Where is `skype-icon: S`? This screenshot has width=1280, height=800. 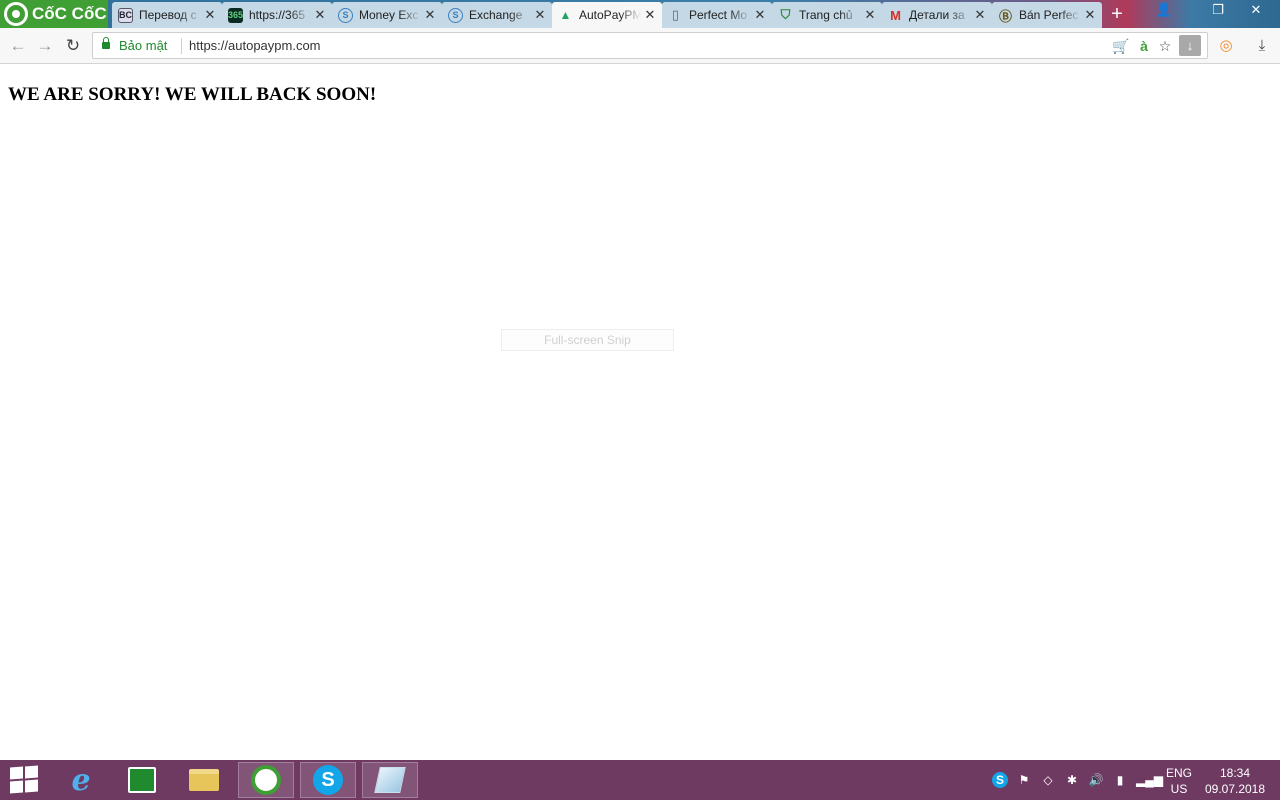 skype-icon: S is located at coordinates (328, 780).